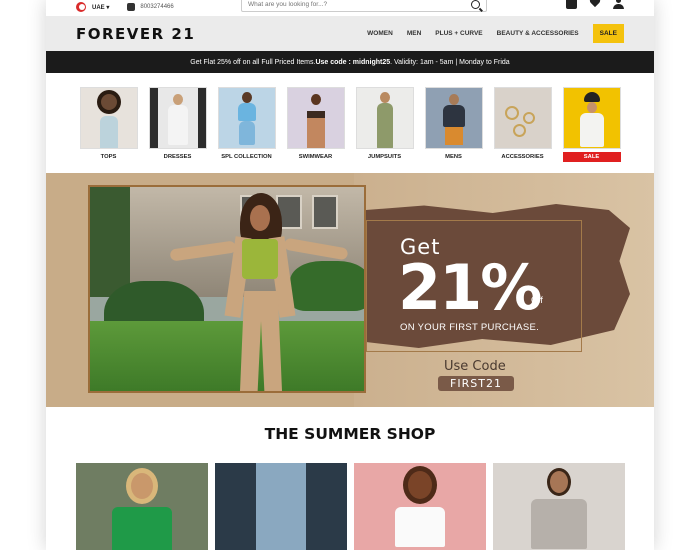  I want to click on category-dresses: DRESSES, so click(177, 129).